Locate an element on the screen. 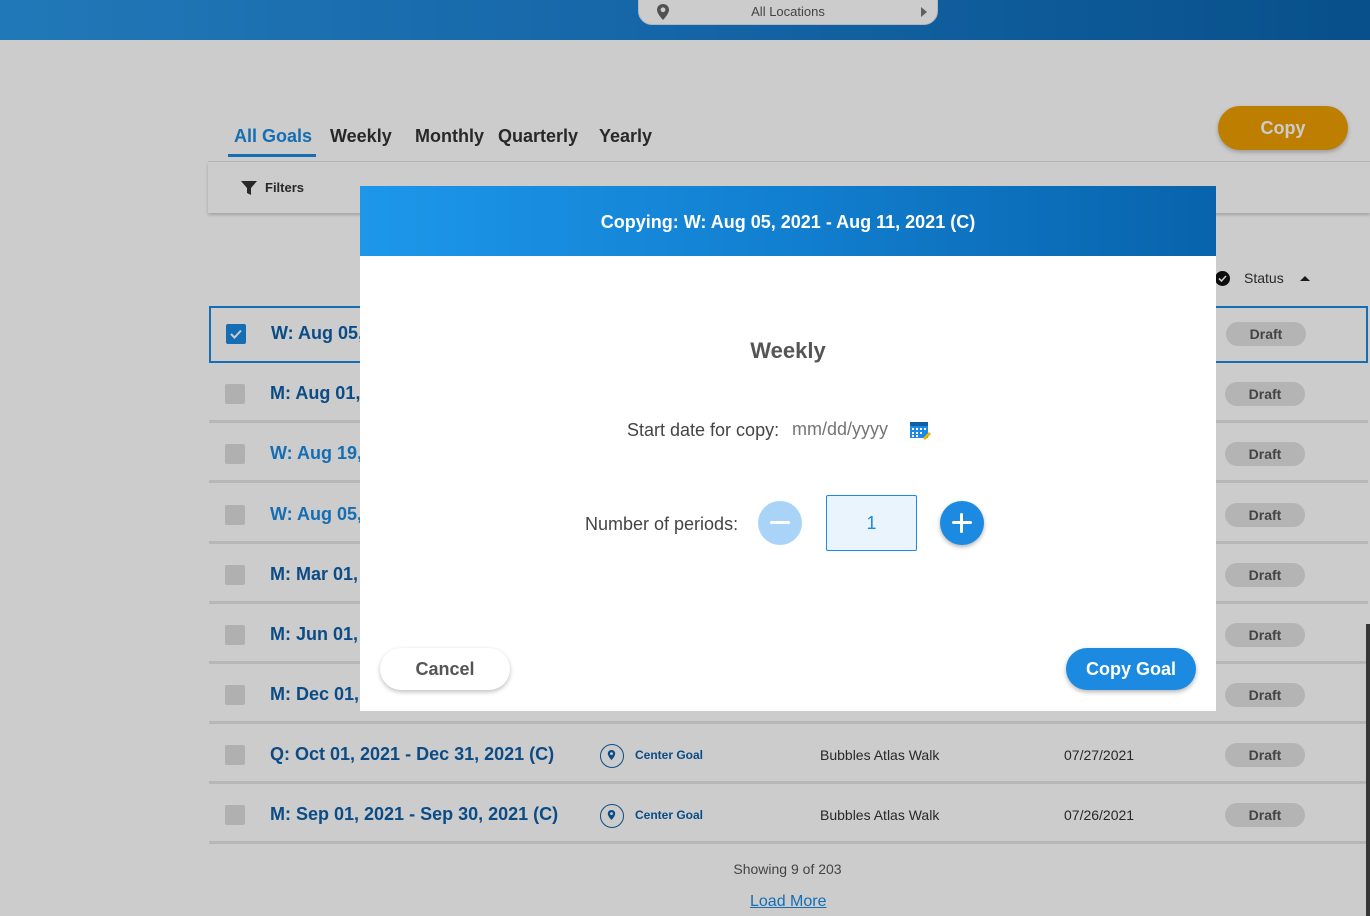  plus-icon-vertical is located at coordinates (961, 523).